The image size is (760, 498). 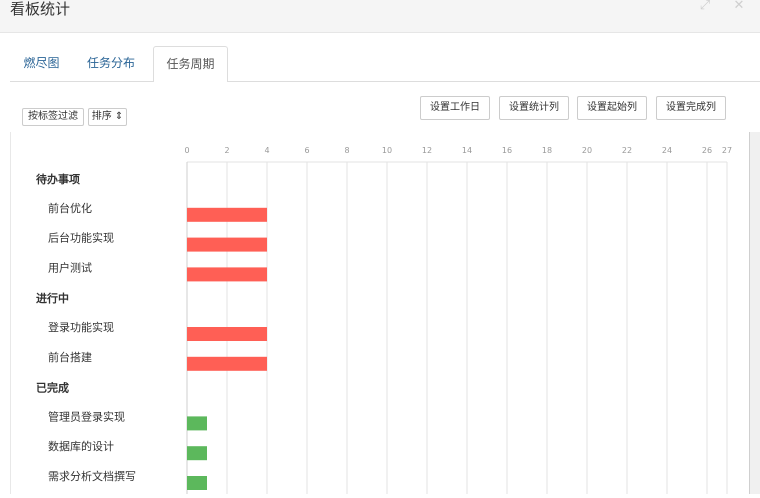 What do you see at coordinates (226, 150) in the screenshot?
I see `x-tick-label: 2` at bounding box center [226, 150].